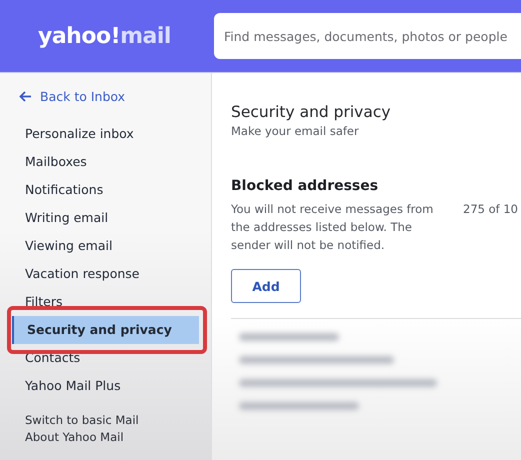  What do you see at coordinates (105, 386) in the screenshot?
I see `sidebar-item: Yahoo Mail Plus` at bounding box center [105, 386].